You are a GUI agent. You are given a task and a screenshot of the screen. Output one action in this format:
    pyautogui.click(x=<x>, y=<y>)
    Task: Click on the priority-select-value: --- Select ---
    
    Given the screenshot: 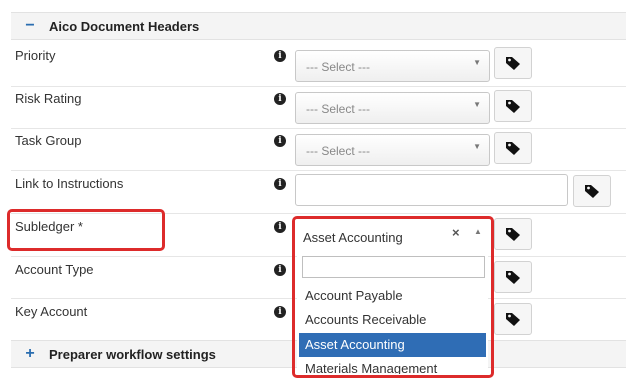 What is the action you would take?
    pyautogui.click(x=338, y=67)
    